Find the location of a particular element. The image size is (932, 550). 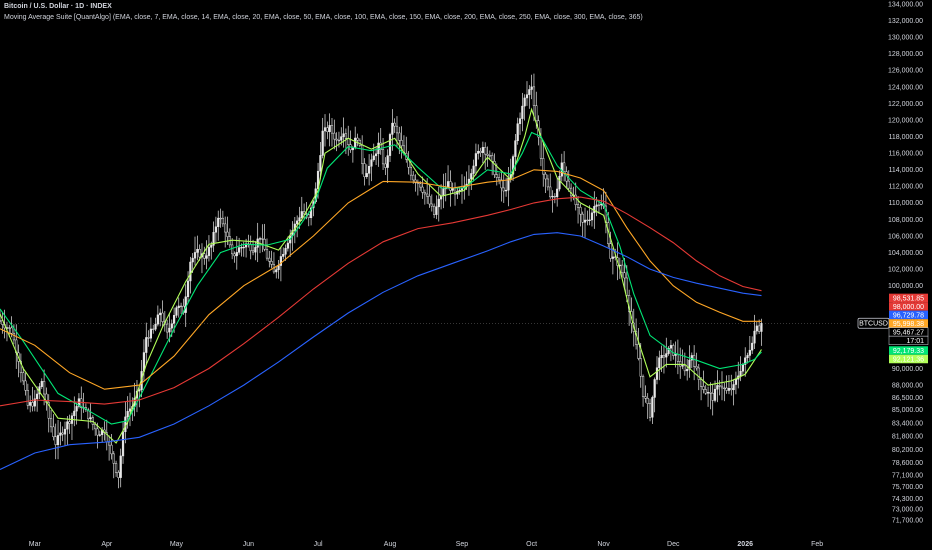

y-axis-tick-label: 80,200.00 is located at coordinates (907, 450).